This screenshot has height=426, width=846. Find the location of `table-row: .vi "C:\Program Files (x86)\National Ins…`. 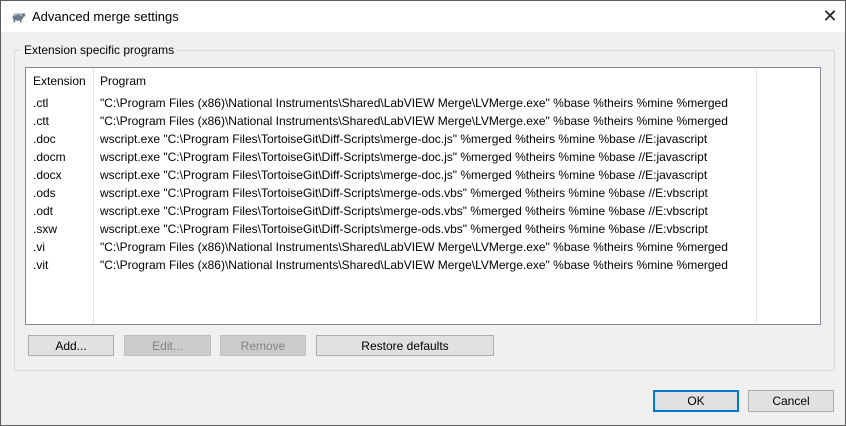

table-row: .vi "C:\Program Files (x86)\National Ins… is located at coordinates (423, 248).